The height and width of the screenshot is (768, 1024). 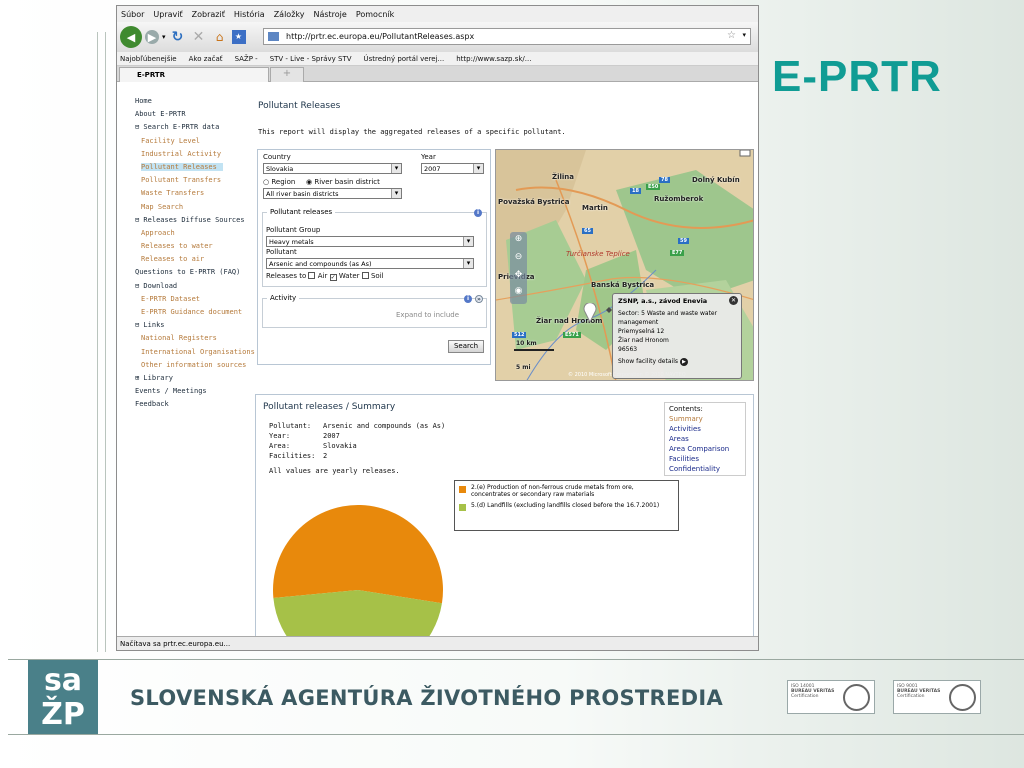 What do you see at coordinates (312, 275) in the screenshot?
I see `air-checkbox` at bounding box center [312, 275].